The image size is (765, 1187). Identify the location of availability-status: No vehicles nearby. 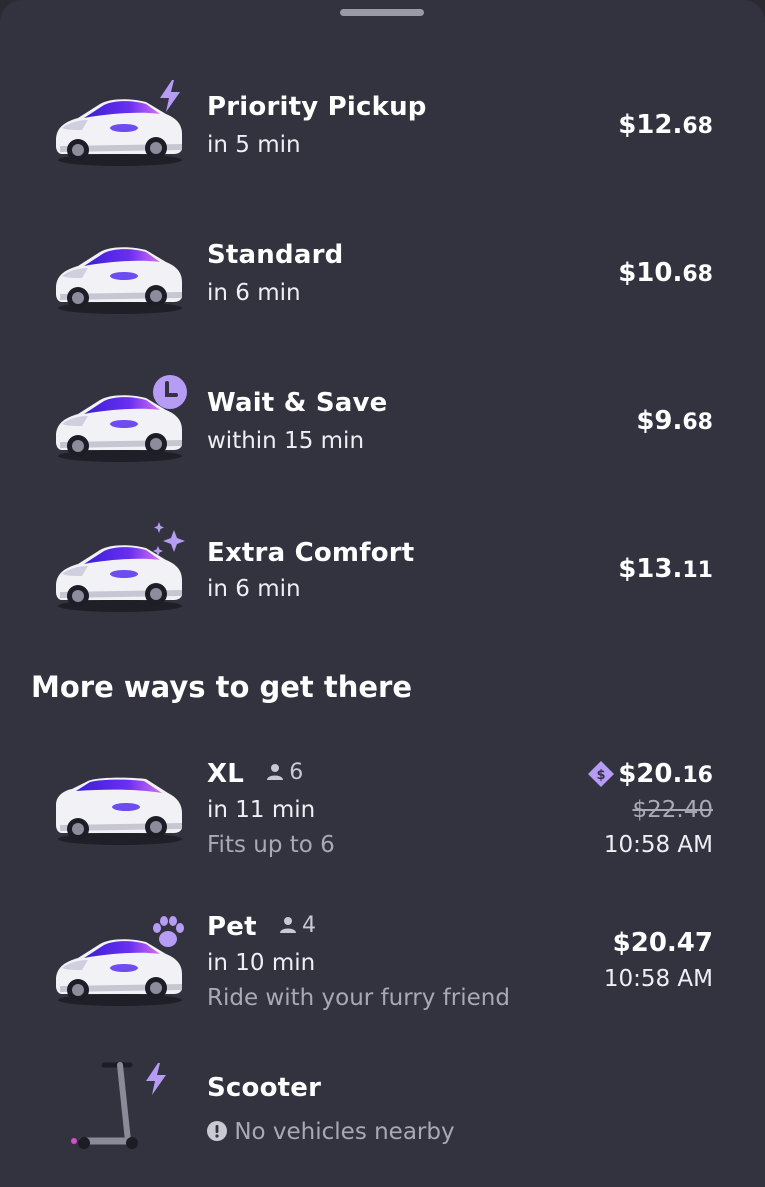
(331, 1132).